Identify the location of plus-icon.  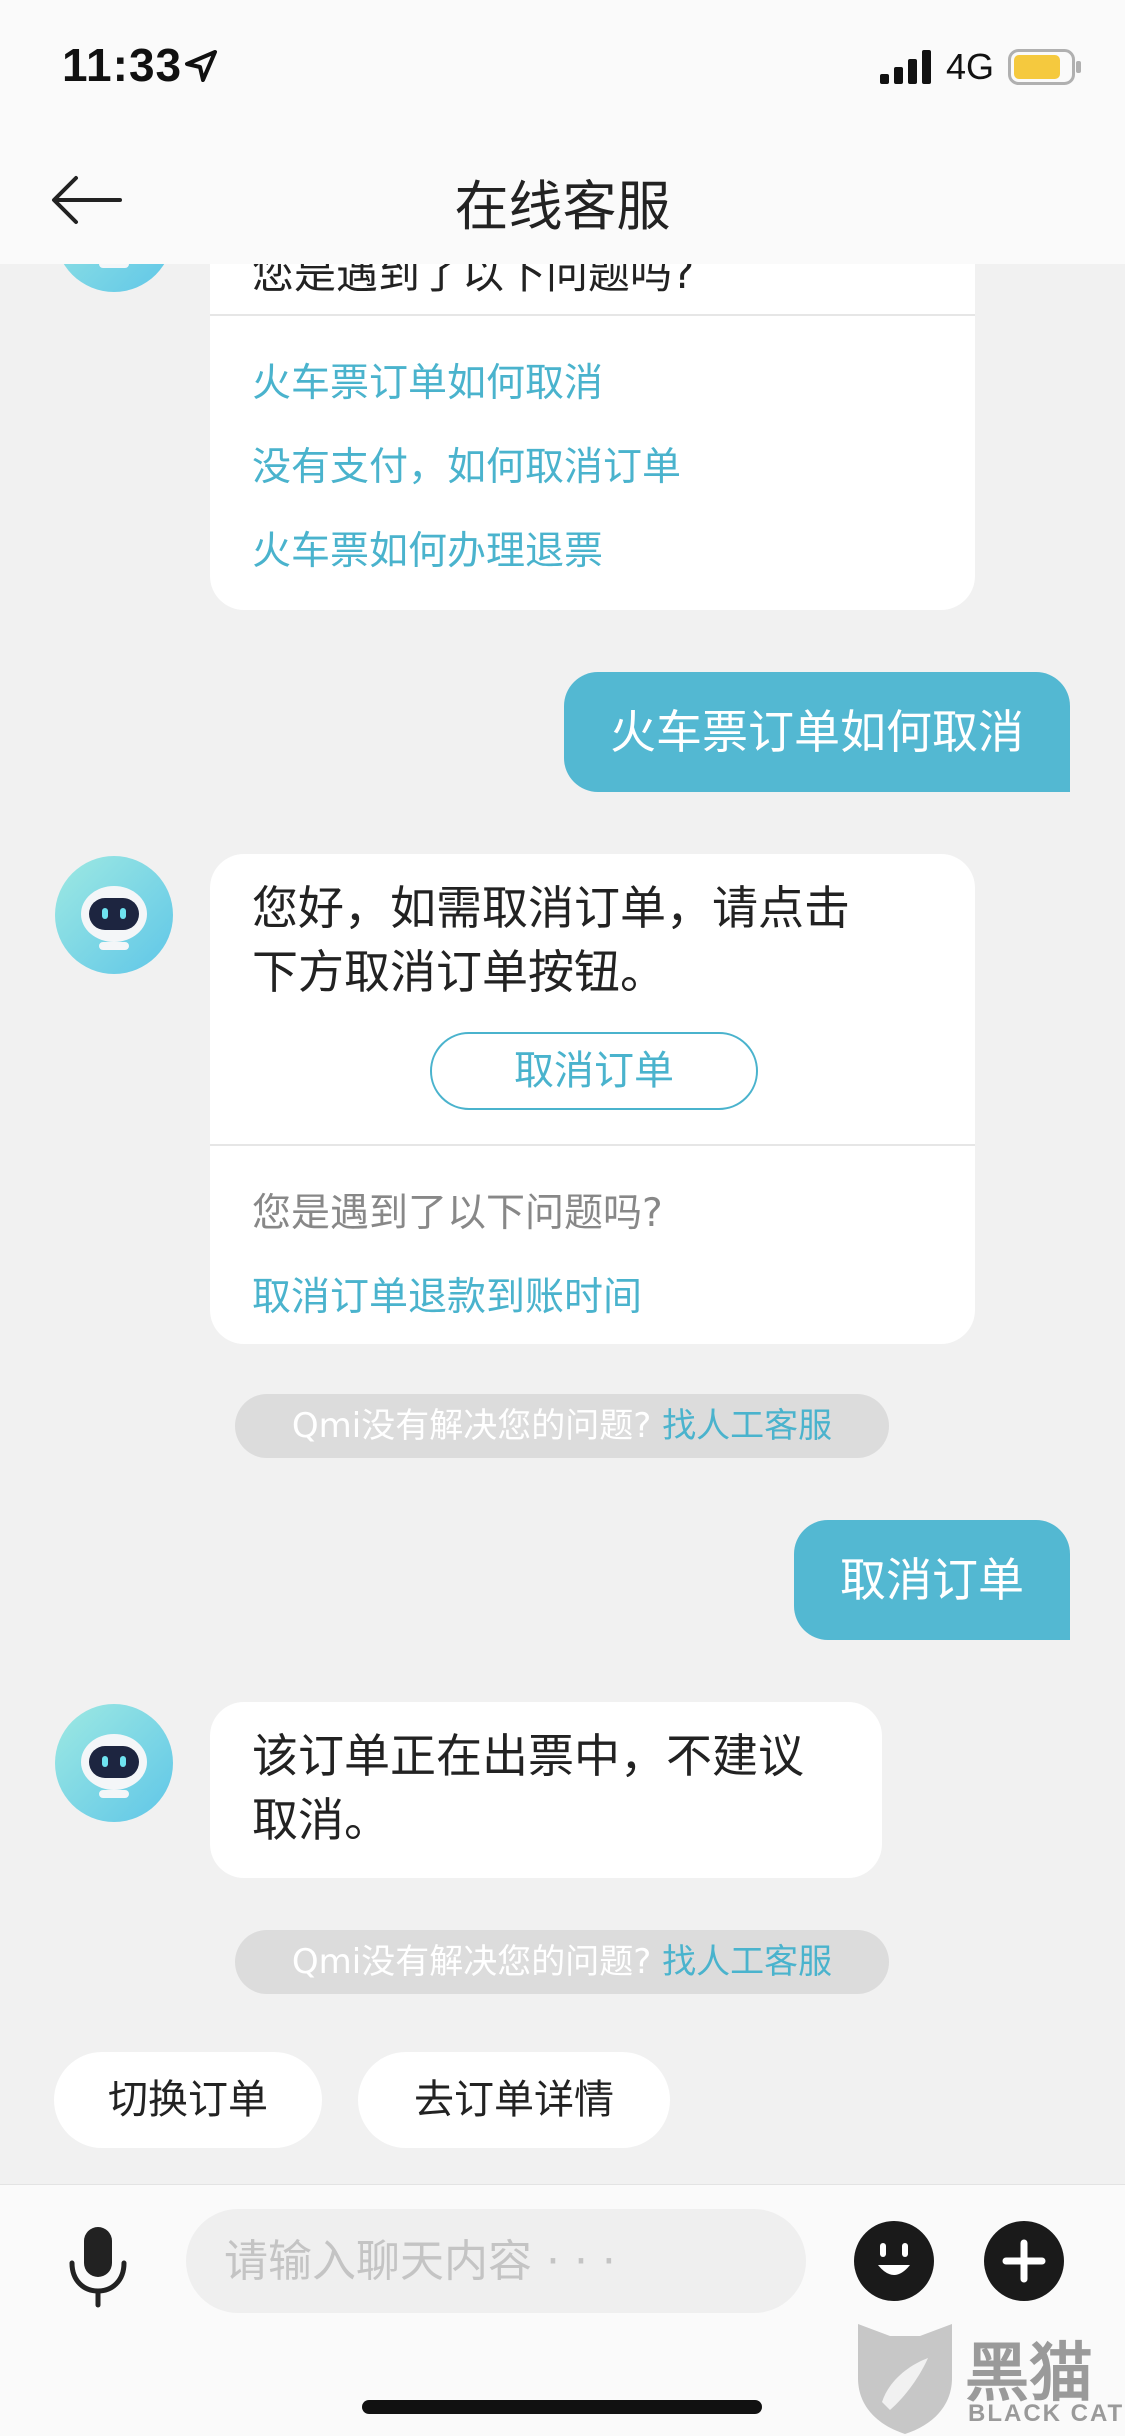
(1024, 2261).